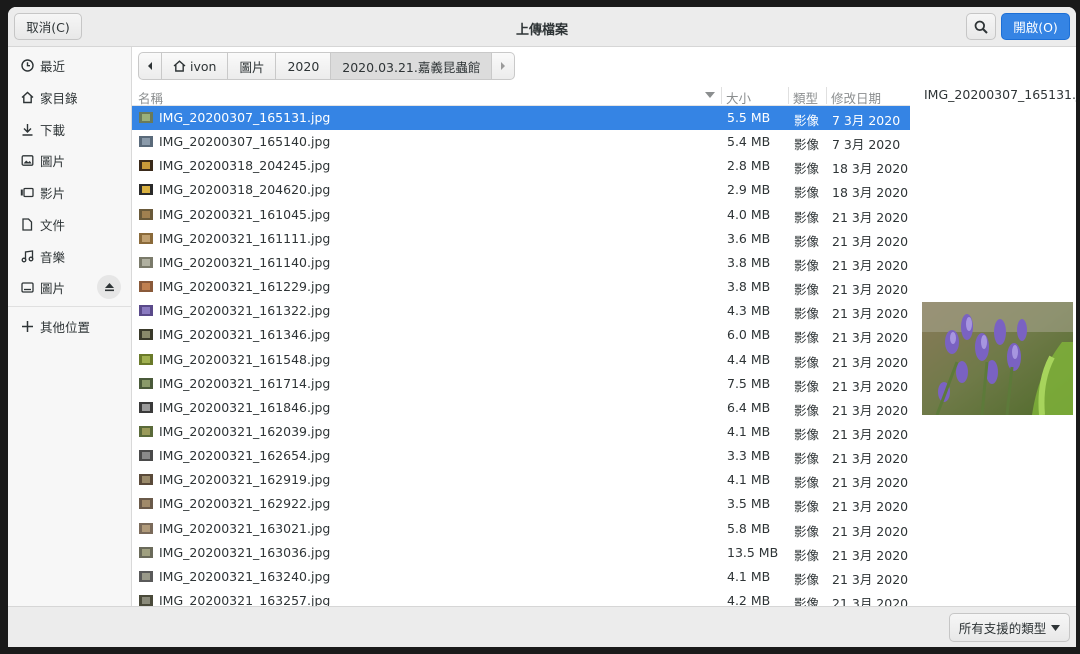 This screenshot has height=654, width=1080. What do you see at coordinates (150, 97) in the screenshot?
I see `column-header-name: 名稱` at bounding box center [150, 97].